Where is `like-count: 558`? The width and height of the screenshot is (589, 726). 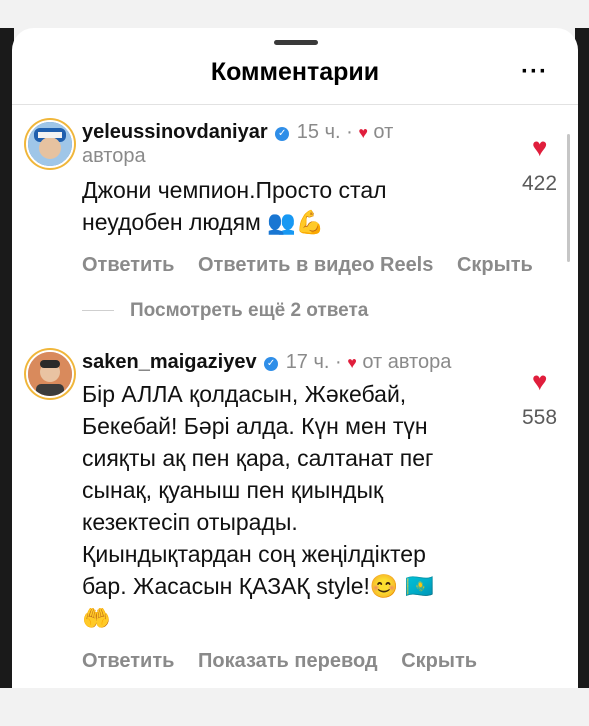
like-count: 558 is located at coordinates (540, 417).